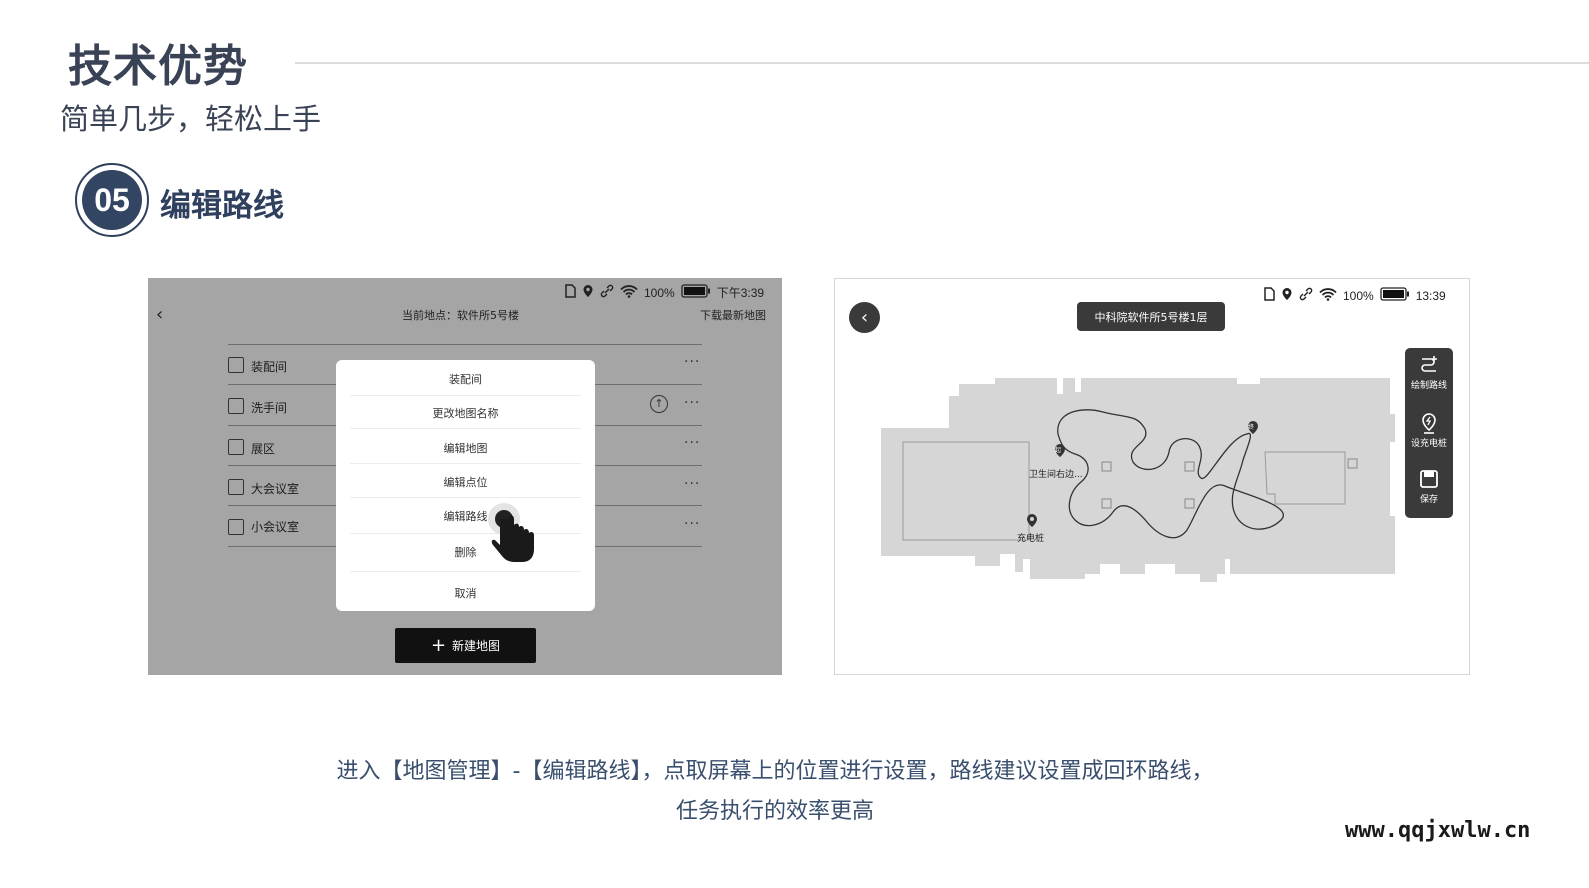 This screenshot has height=888, width=1589. What do you see at coordinates (269, 367) in the screenshot?
I see `map-name: 装配间` at bounding box center [269, 367].